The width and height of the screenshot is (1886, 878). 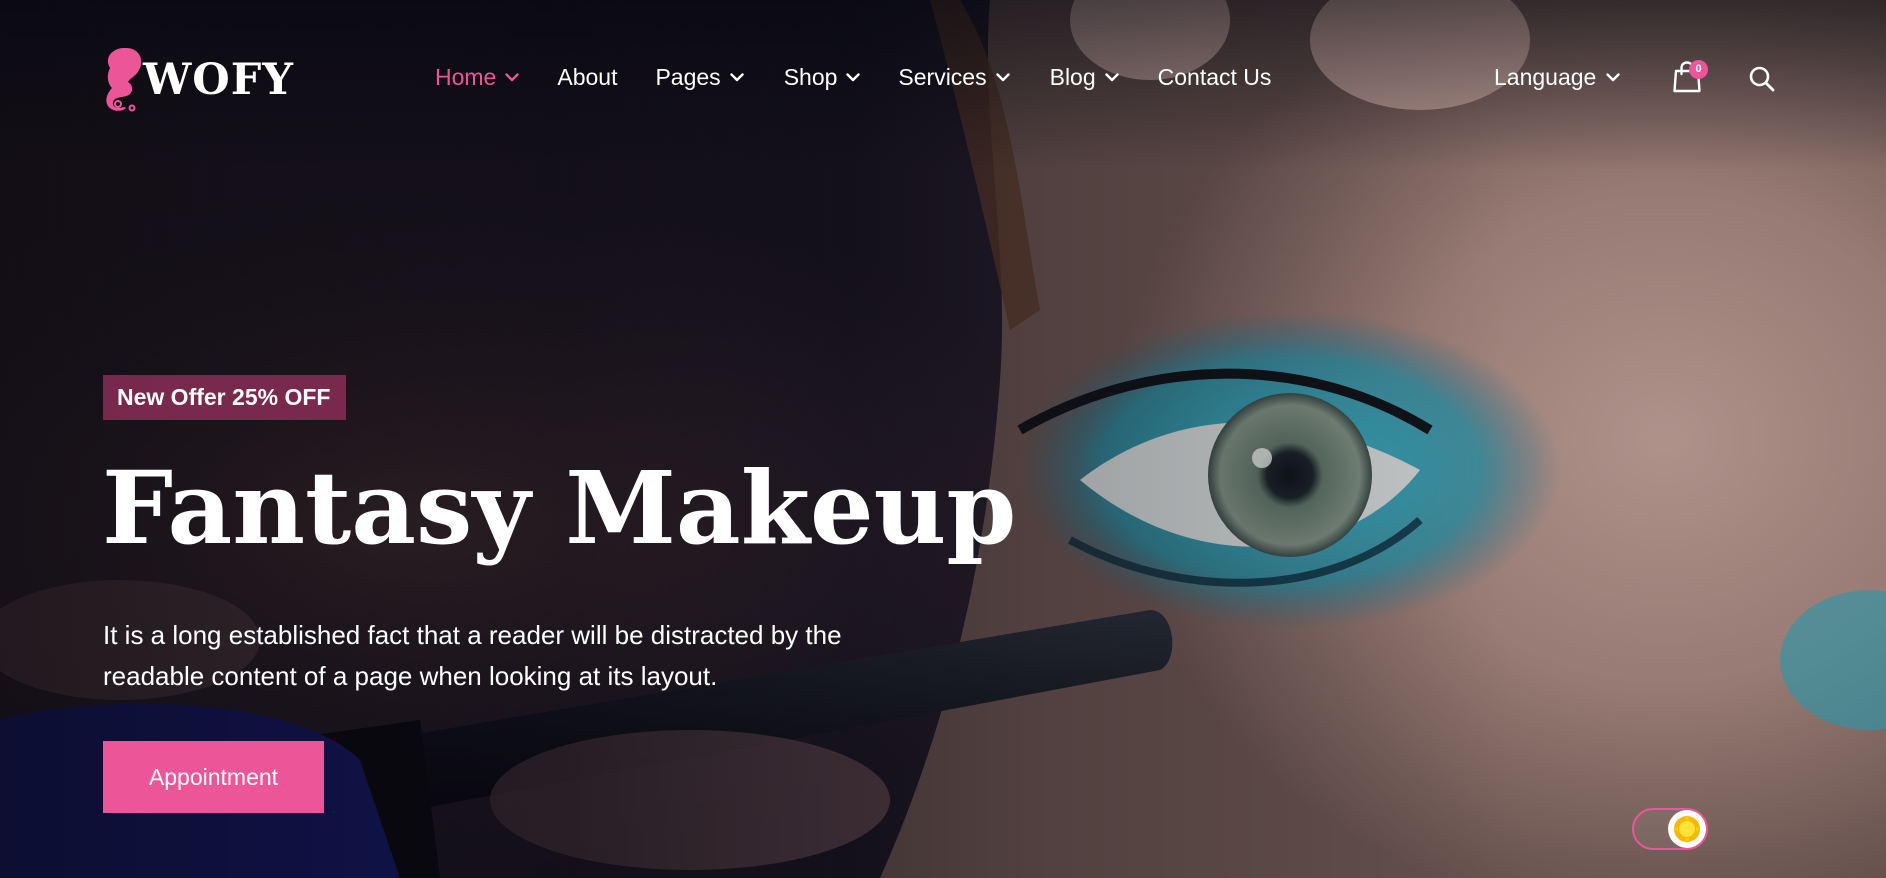 I want to click on nav-item-about: About, so click(x=587, y=77).